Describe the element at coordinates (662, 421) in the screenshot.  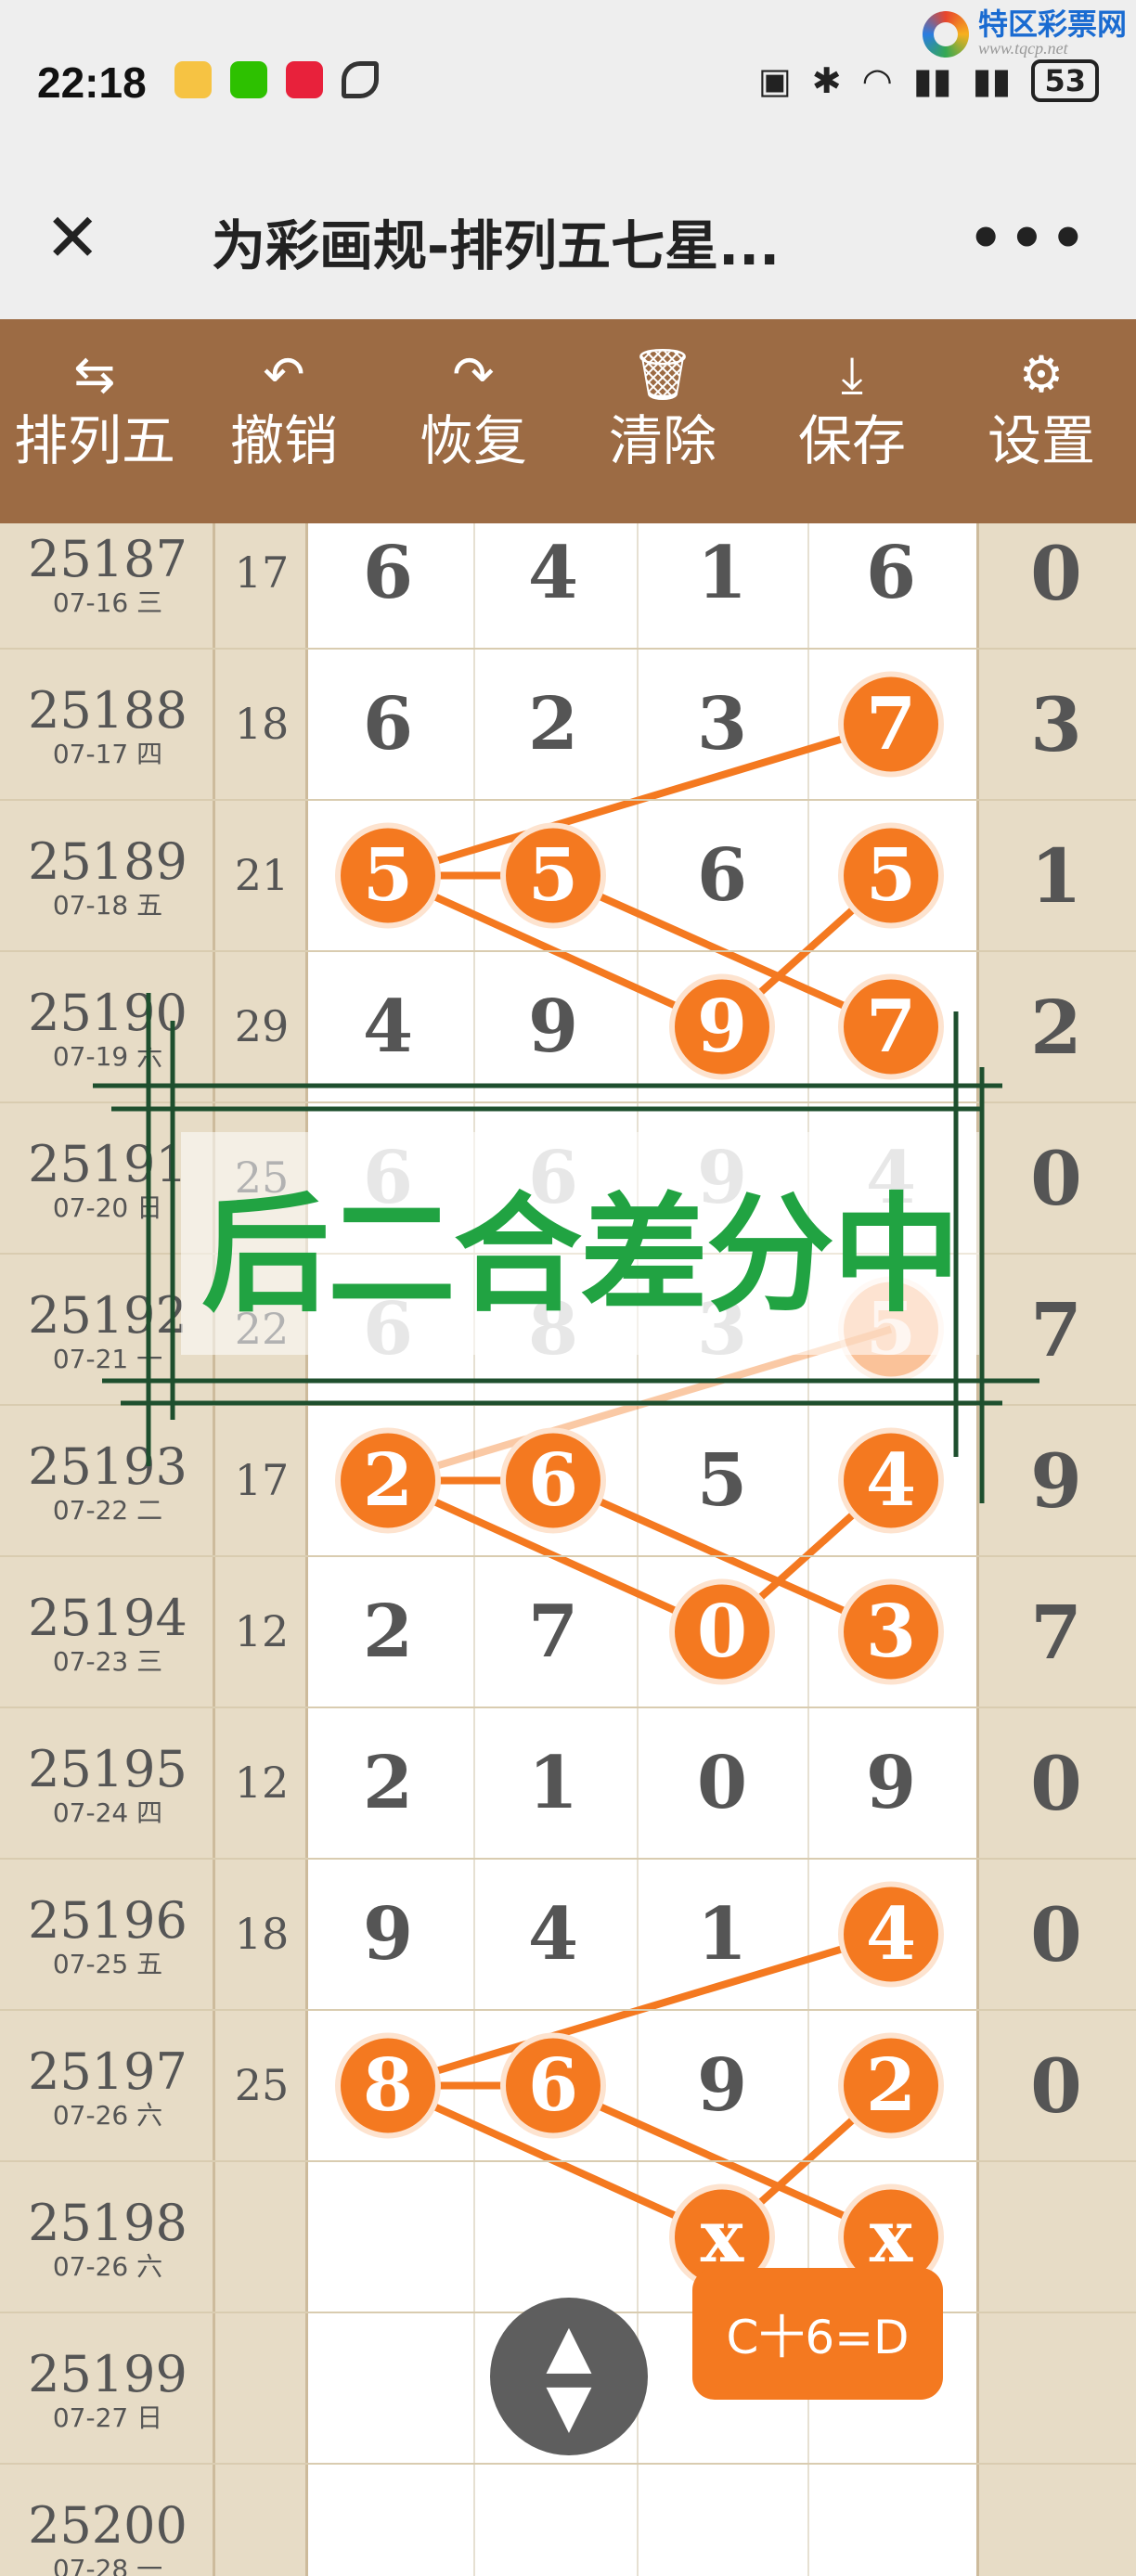
I see `toolbar-button-clear: 🗑 清除` at that location.